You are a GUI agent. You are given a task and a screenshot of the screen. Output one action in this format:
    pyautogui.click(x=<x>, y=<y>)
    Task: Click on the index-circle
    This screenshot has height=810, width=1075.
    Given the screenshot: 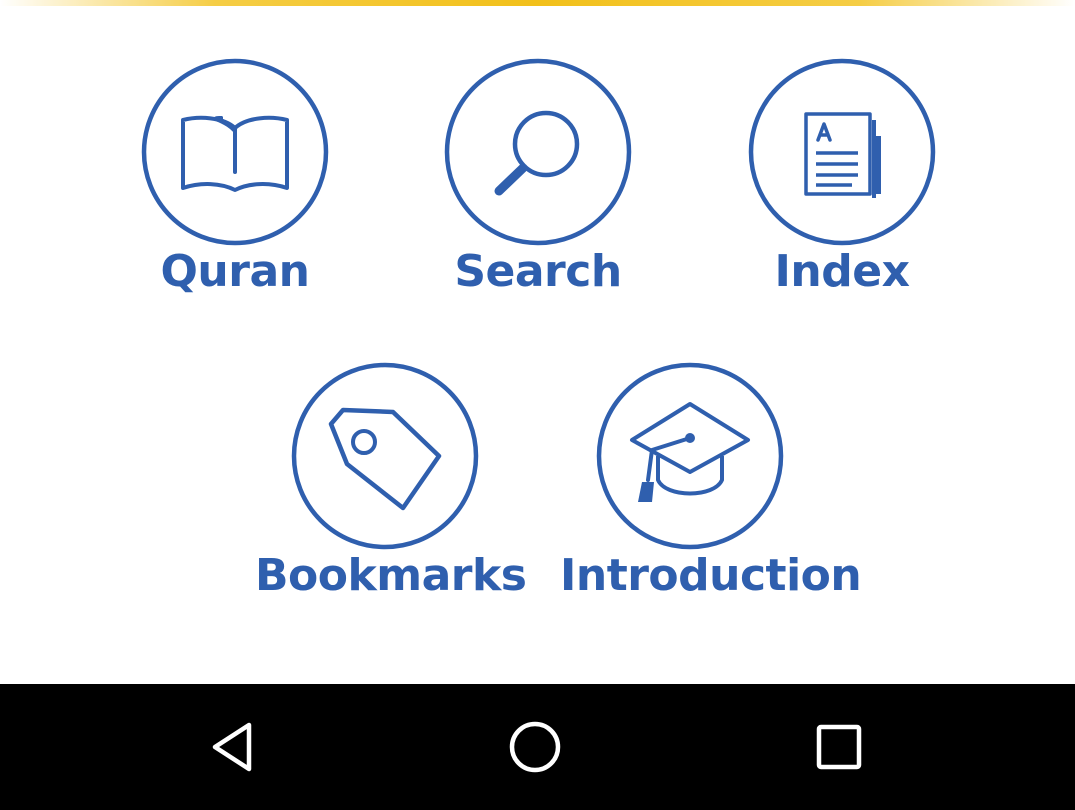 What is the action you would take?
    pyautogui.click(x=842, y=152)
    